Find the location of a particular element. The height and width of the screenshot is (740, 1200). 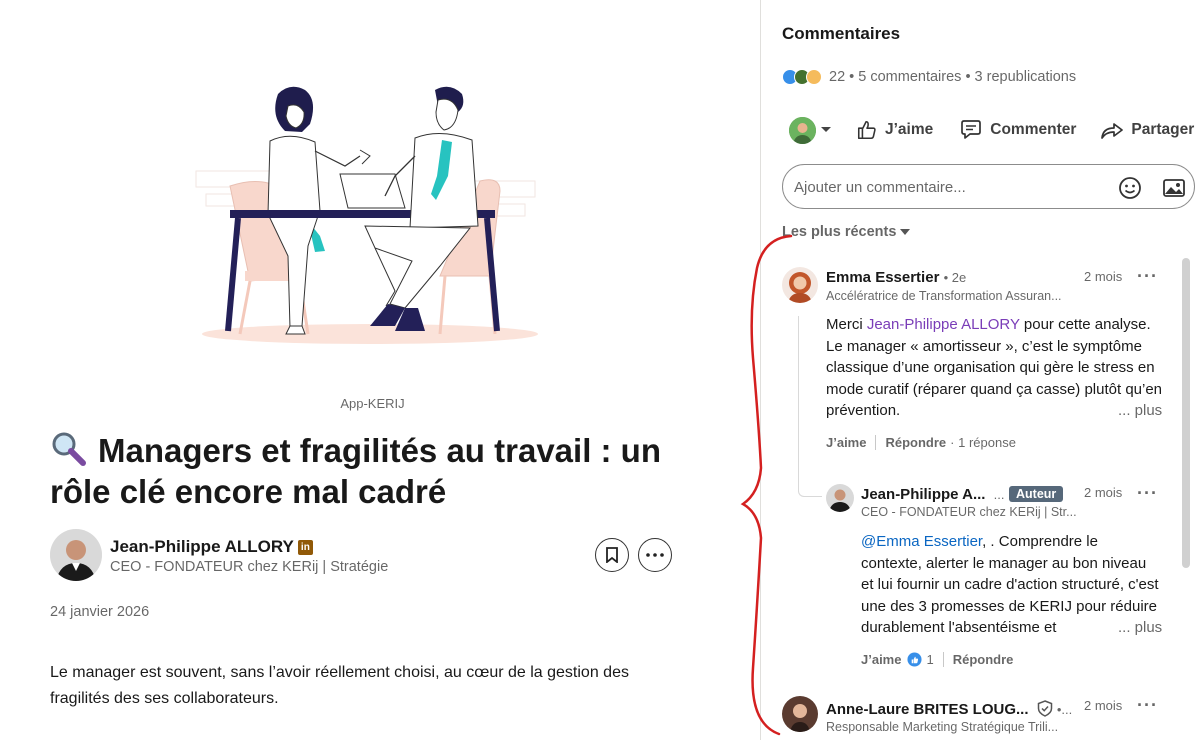

save-article-button is located at coordinates (612, 555).